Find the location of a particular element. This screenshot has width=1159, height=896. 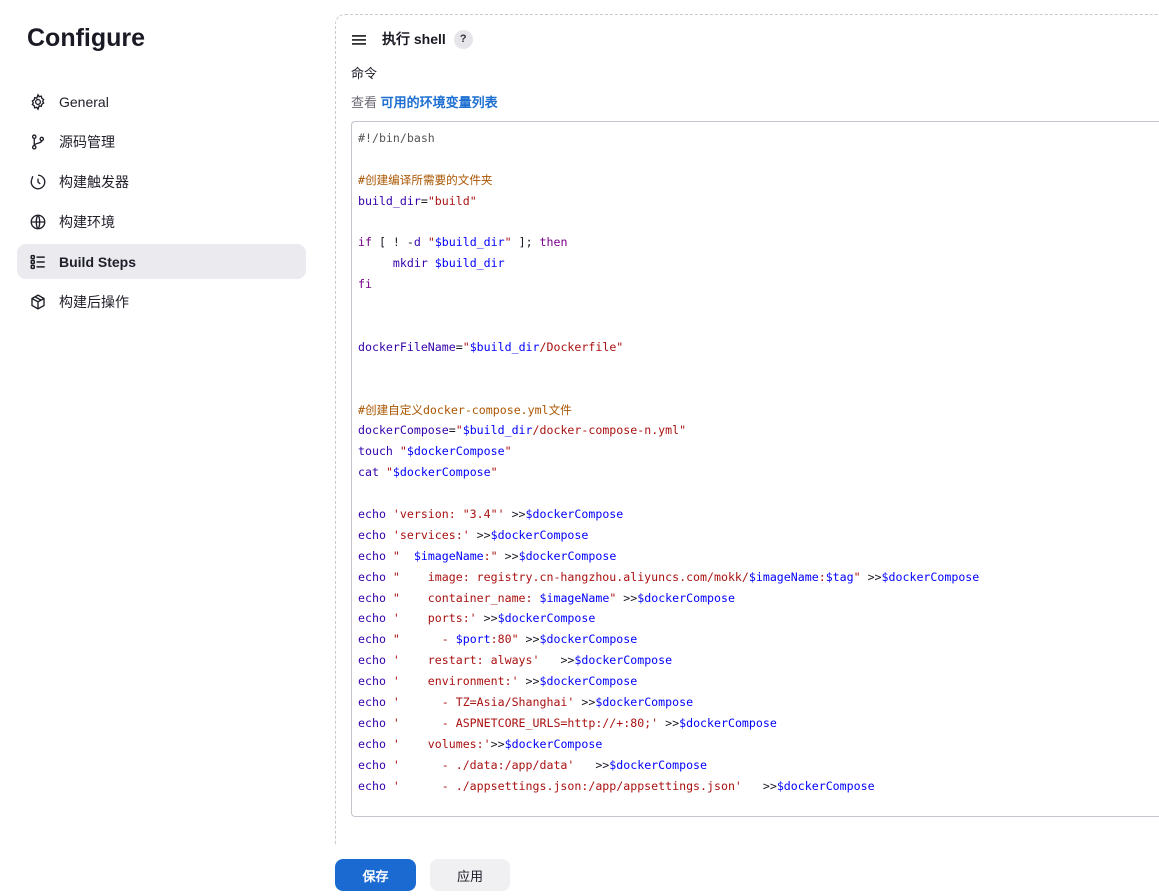

code-line: dockerFileName="$build_dir/Dockerfile" is located at coordinates (491, 346).